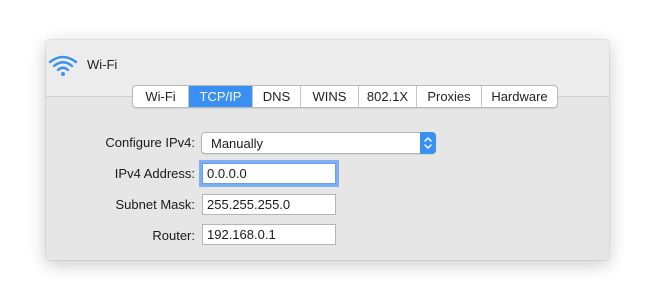 Image resolution: width=648 pixels, height=296 pixels. What do you see at coordinates (269, 204) in the screenshot?
I see `subnet-mask-field` at bounding box center [269, 204].